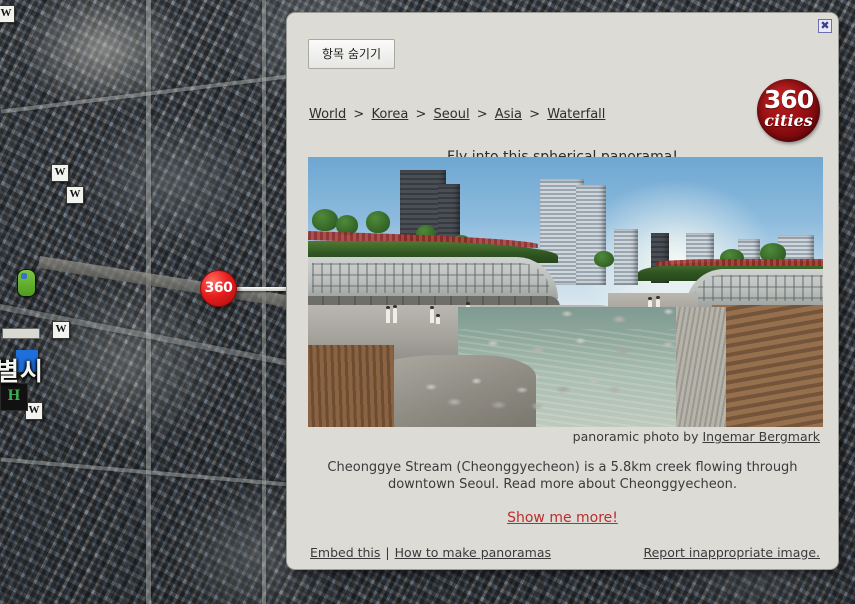 The height and width of the screenshot is (604, 855). What do you see at coordinates (767, 366) in the screenshot?
I see `pano-wood-deck-right` at bounding box center [767, 366].